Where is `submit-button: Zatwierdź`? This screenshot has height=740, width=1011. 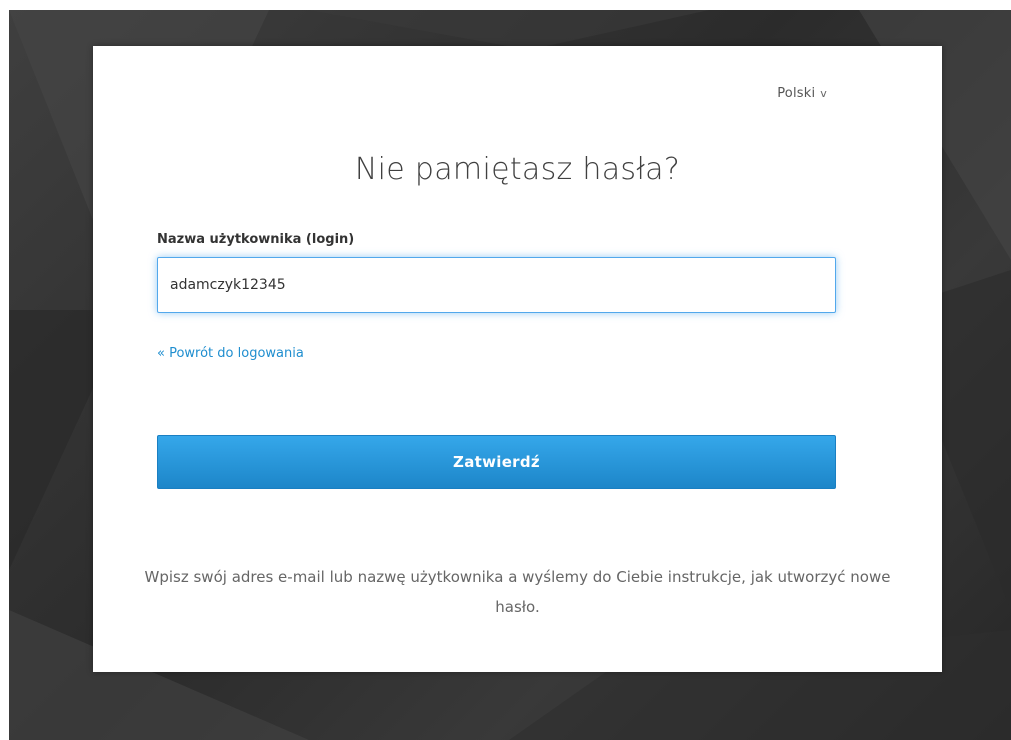
submit-button: Zatwierdź is located at coordinates (496, 462).